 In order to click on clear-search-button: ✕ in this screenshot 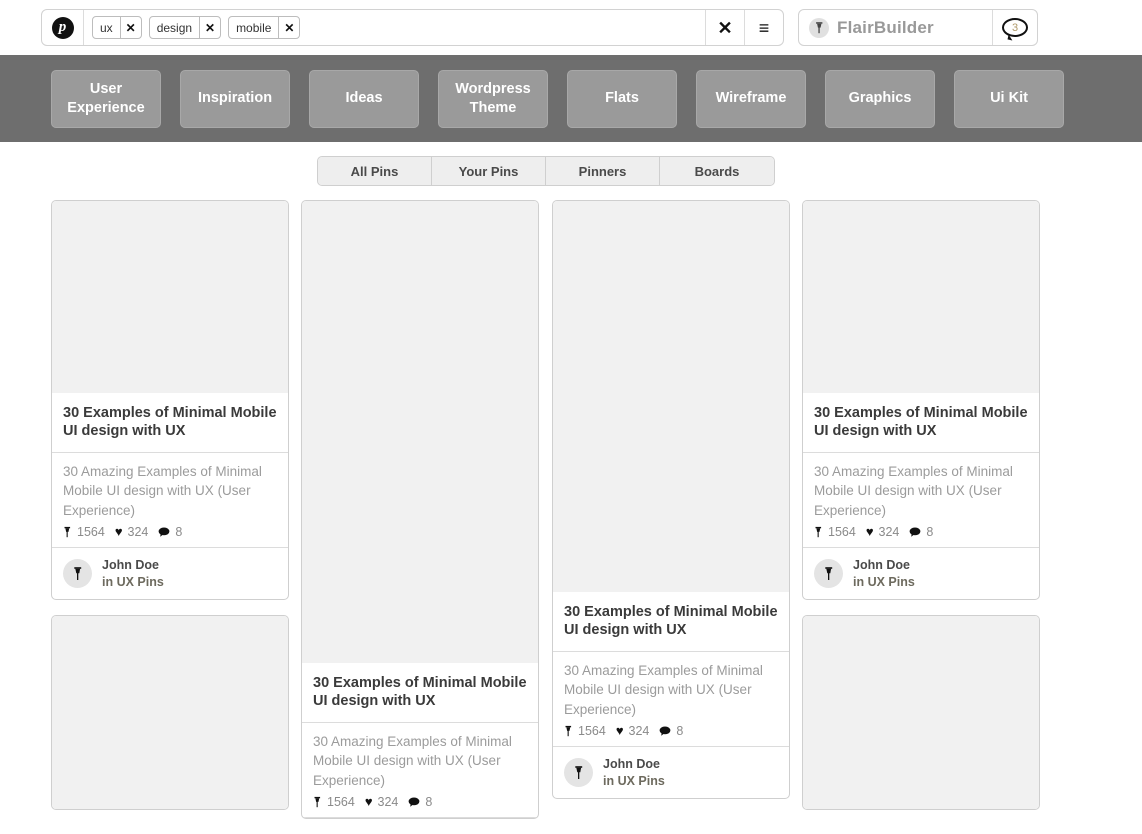, I will do `click(724, 27)`.